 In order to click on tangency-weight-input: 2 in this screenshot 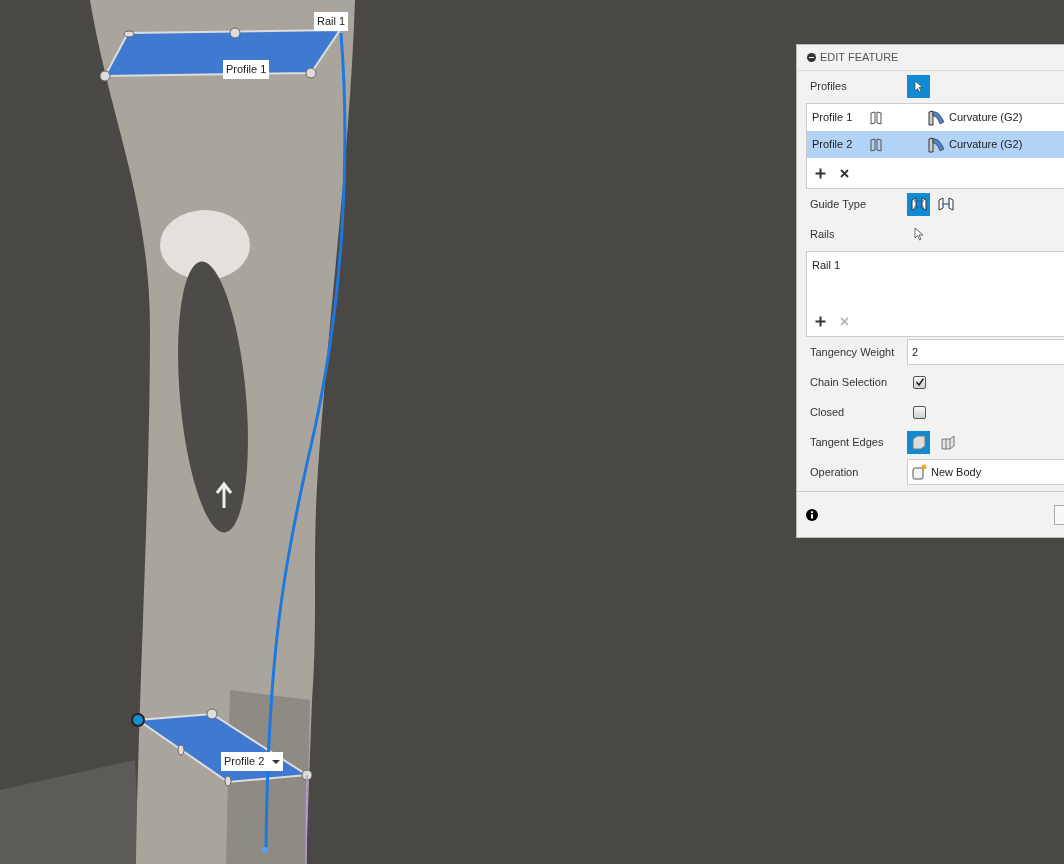, I will do `click(985, 352)`.